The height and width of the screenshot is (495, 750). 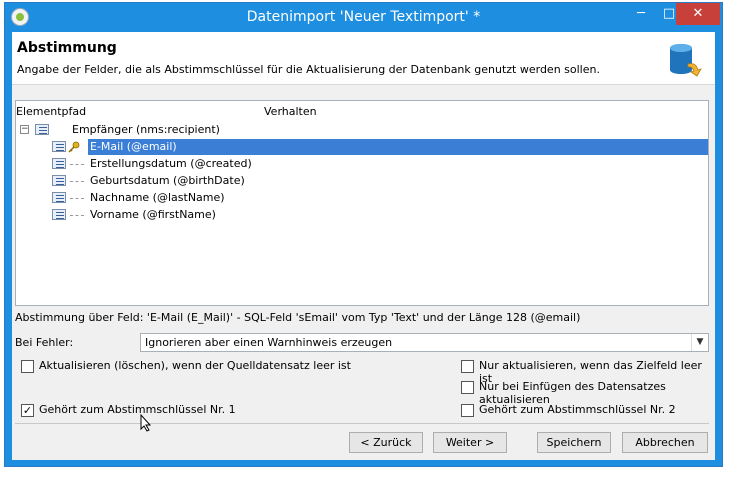 I want to click on back-button: < Zurück, so click(x=386, y=442).